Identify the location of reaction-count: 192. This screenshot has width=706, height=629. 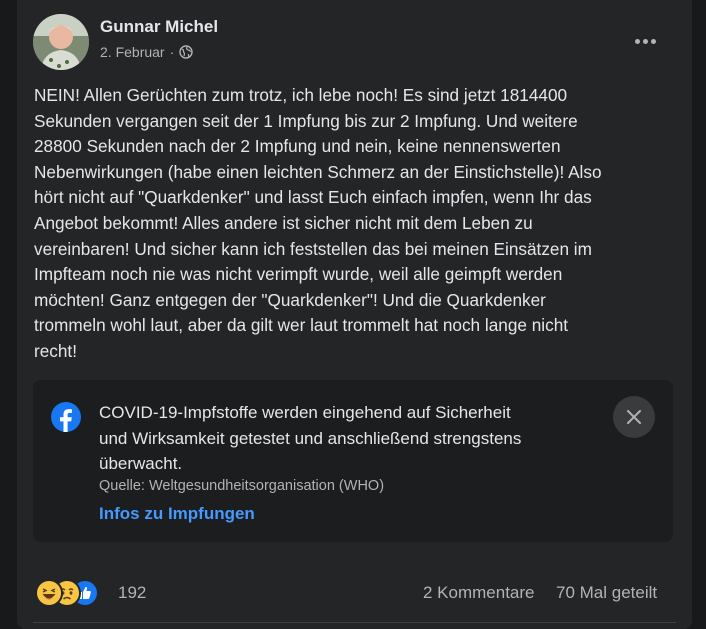
(132, 593).